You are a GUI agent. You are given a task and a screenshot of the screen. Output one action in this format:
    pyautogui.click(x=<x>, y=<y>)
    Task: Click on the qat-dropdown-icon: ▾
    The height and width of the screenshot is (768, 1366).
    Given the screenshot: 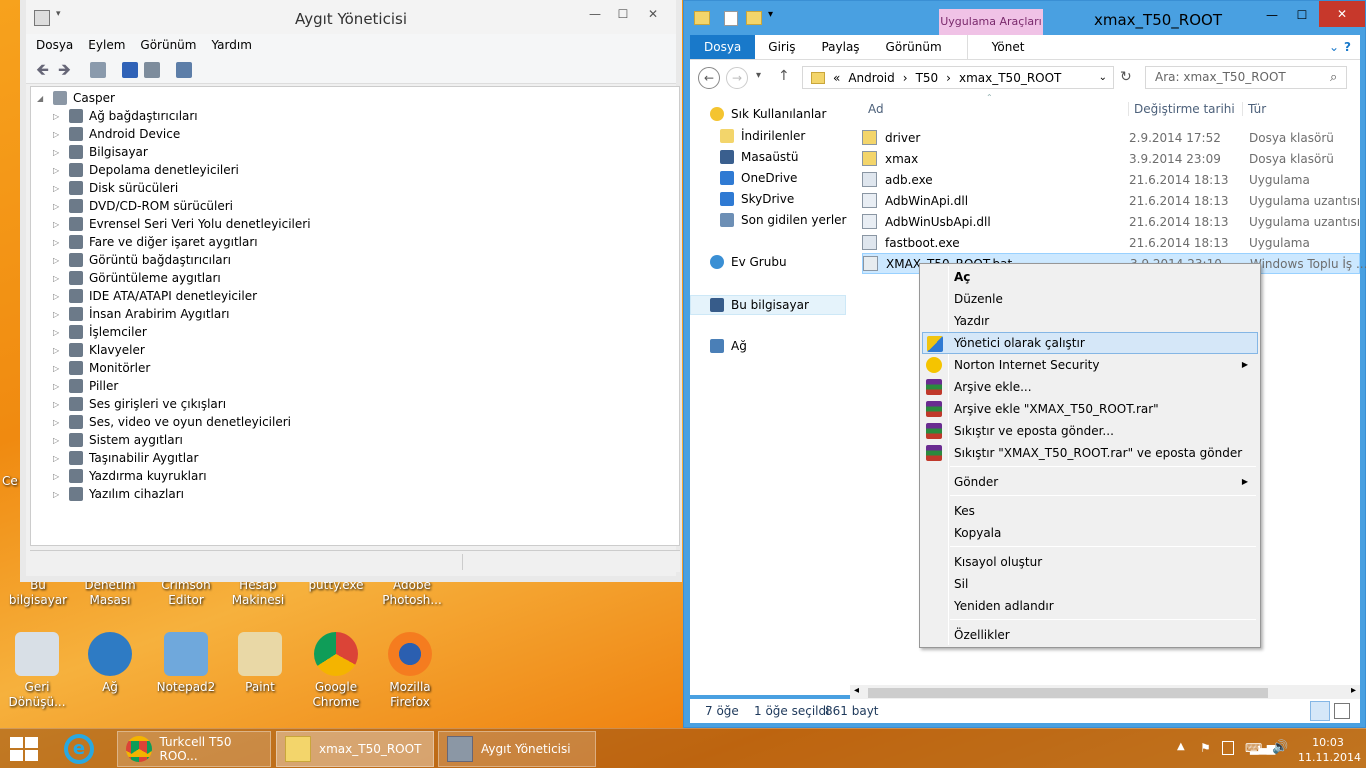 What is the action you would take?
    pyautogui.click(x=770, y=14)
    